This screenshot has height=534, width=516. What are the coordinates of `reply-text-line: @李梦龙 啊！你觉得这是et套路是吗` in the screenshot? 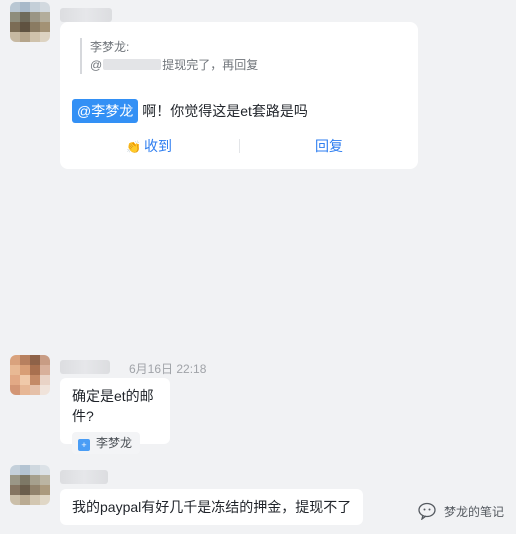 It's located at (190, 111).